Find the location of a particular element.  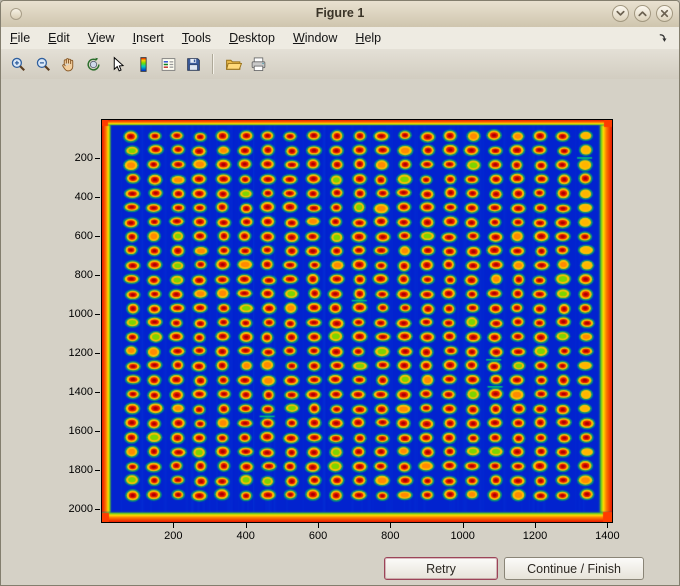

menu-tools: Tools is located at coordinates (196, 38).